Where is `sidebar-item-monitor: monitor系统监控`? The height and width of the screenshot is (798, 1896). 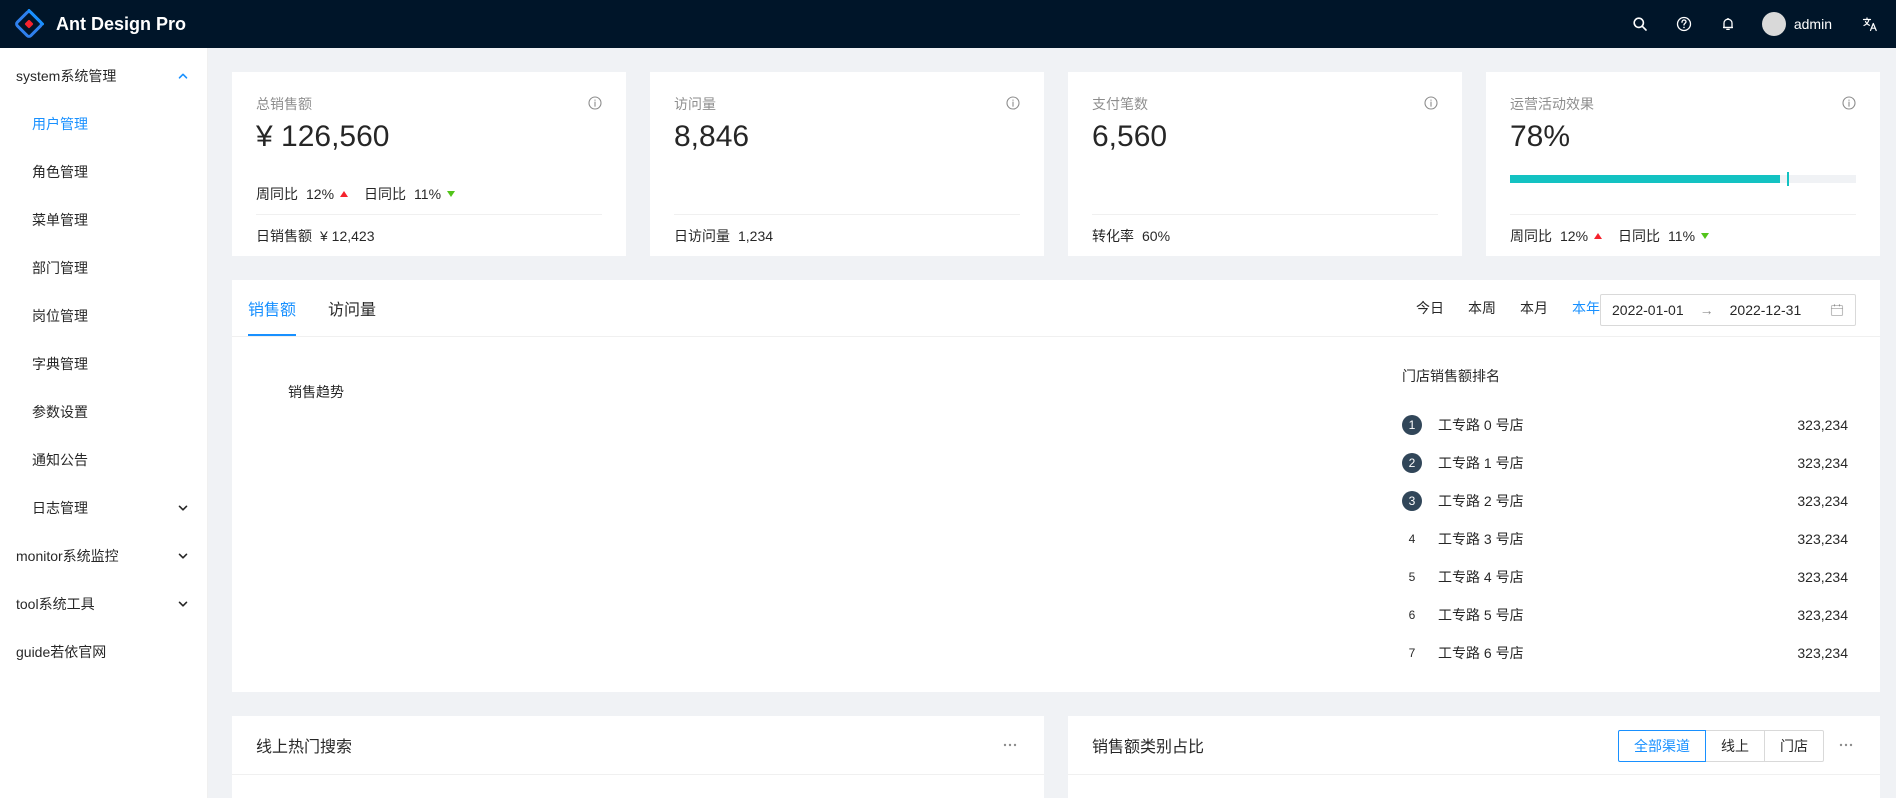 sidebar-item-monitor: monitor系统监控 is located at coordinates (103, 556).